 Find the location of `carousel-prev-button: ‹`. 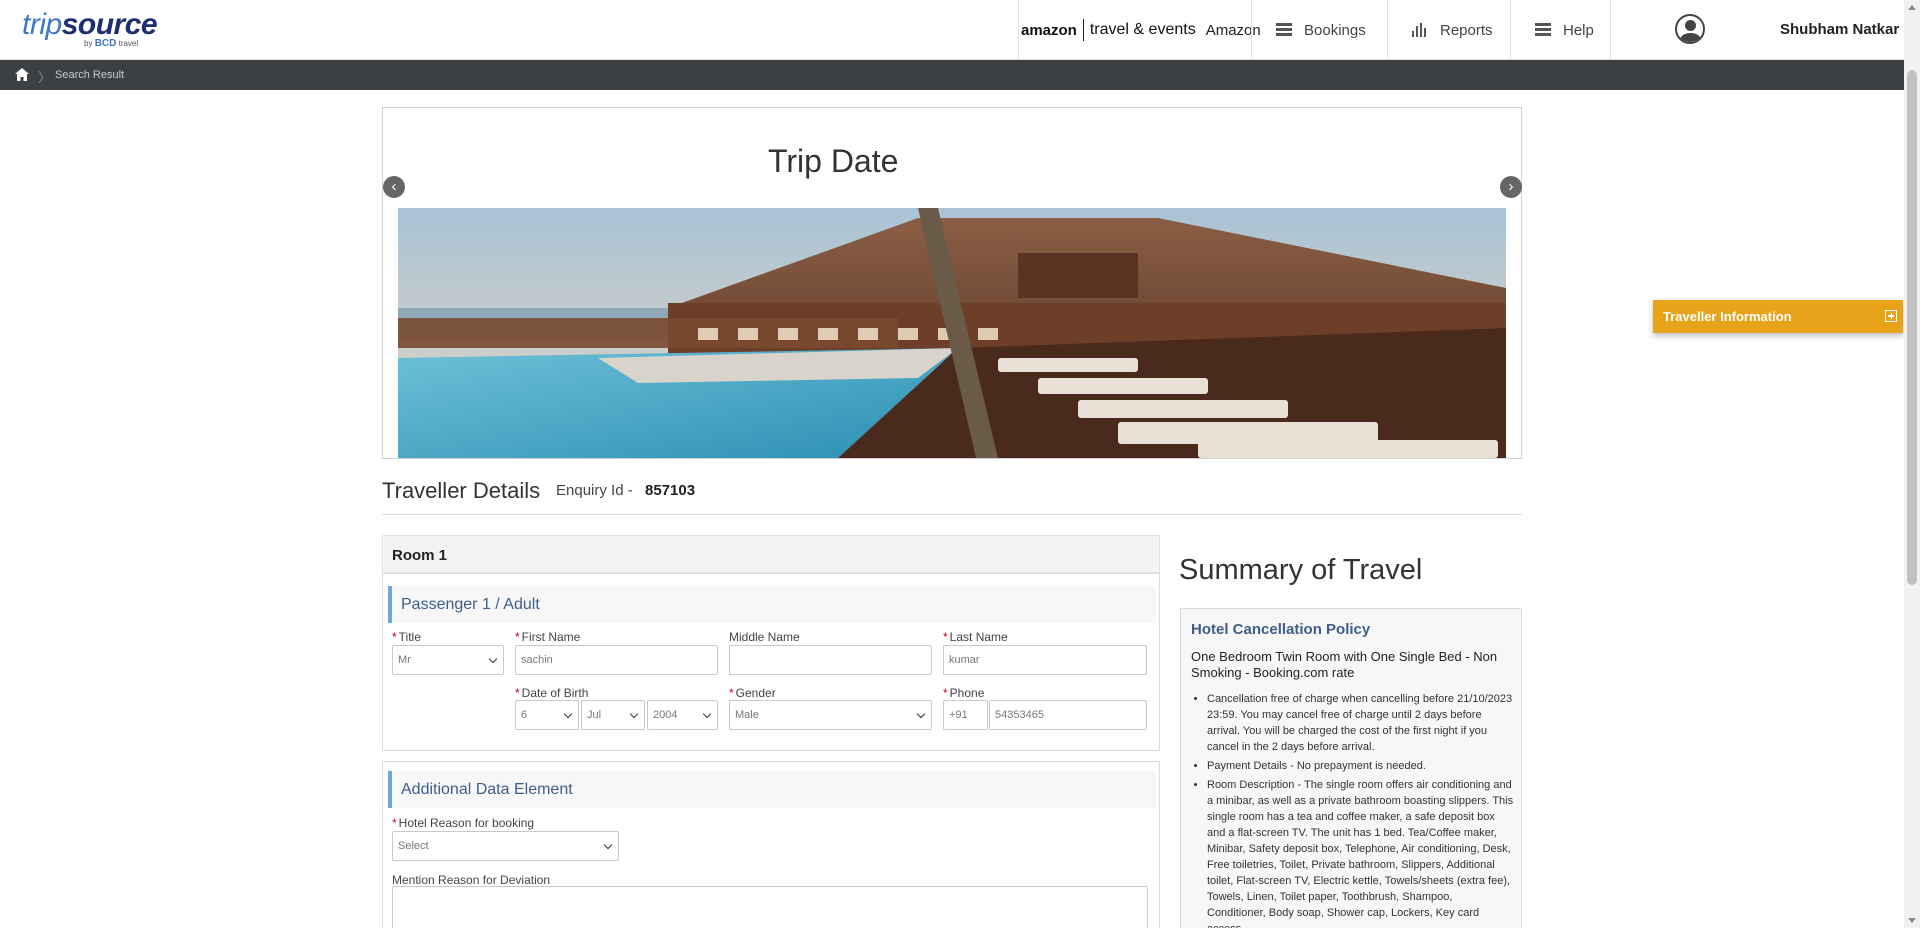

carousel-prev-button: ‹ is located at coordinates (394, 187).